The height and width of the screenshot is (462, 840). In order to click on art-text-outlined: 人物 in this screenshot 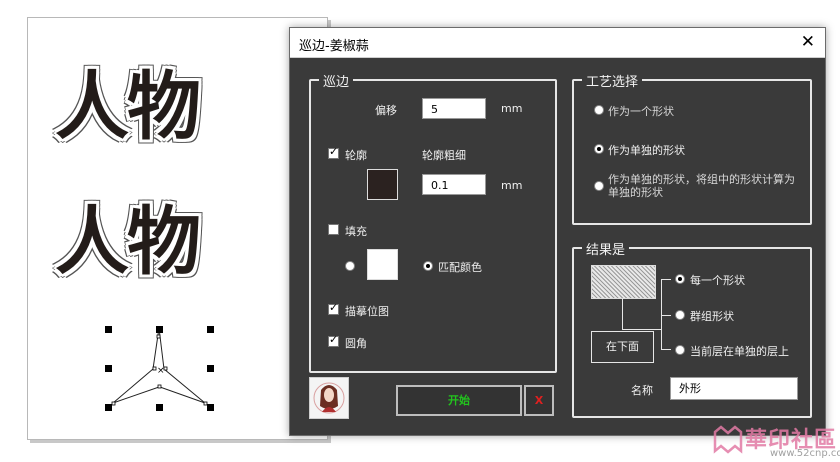, I will do `click(128, 107)`.